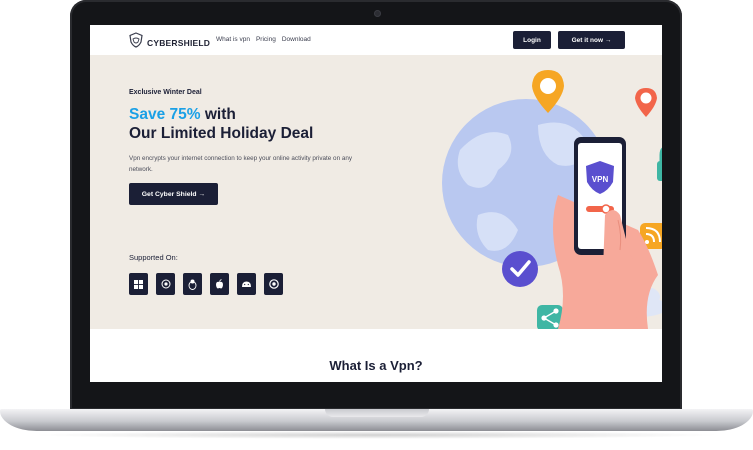 This screenshot has height=450, width=753. I want to click on hero-headline: Save 75% with Our Limited Holiday Deal, so click(221, 124).